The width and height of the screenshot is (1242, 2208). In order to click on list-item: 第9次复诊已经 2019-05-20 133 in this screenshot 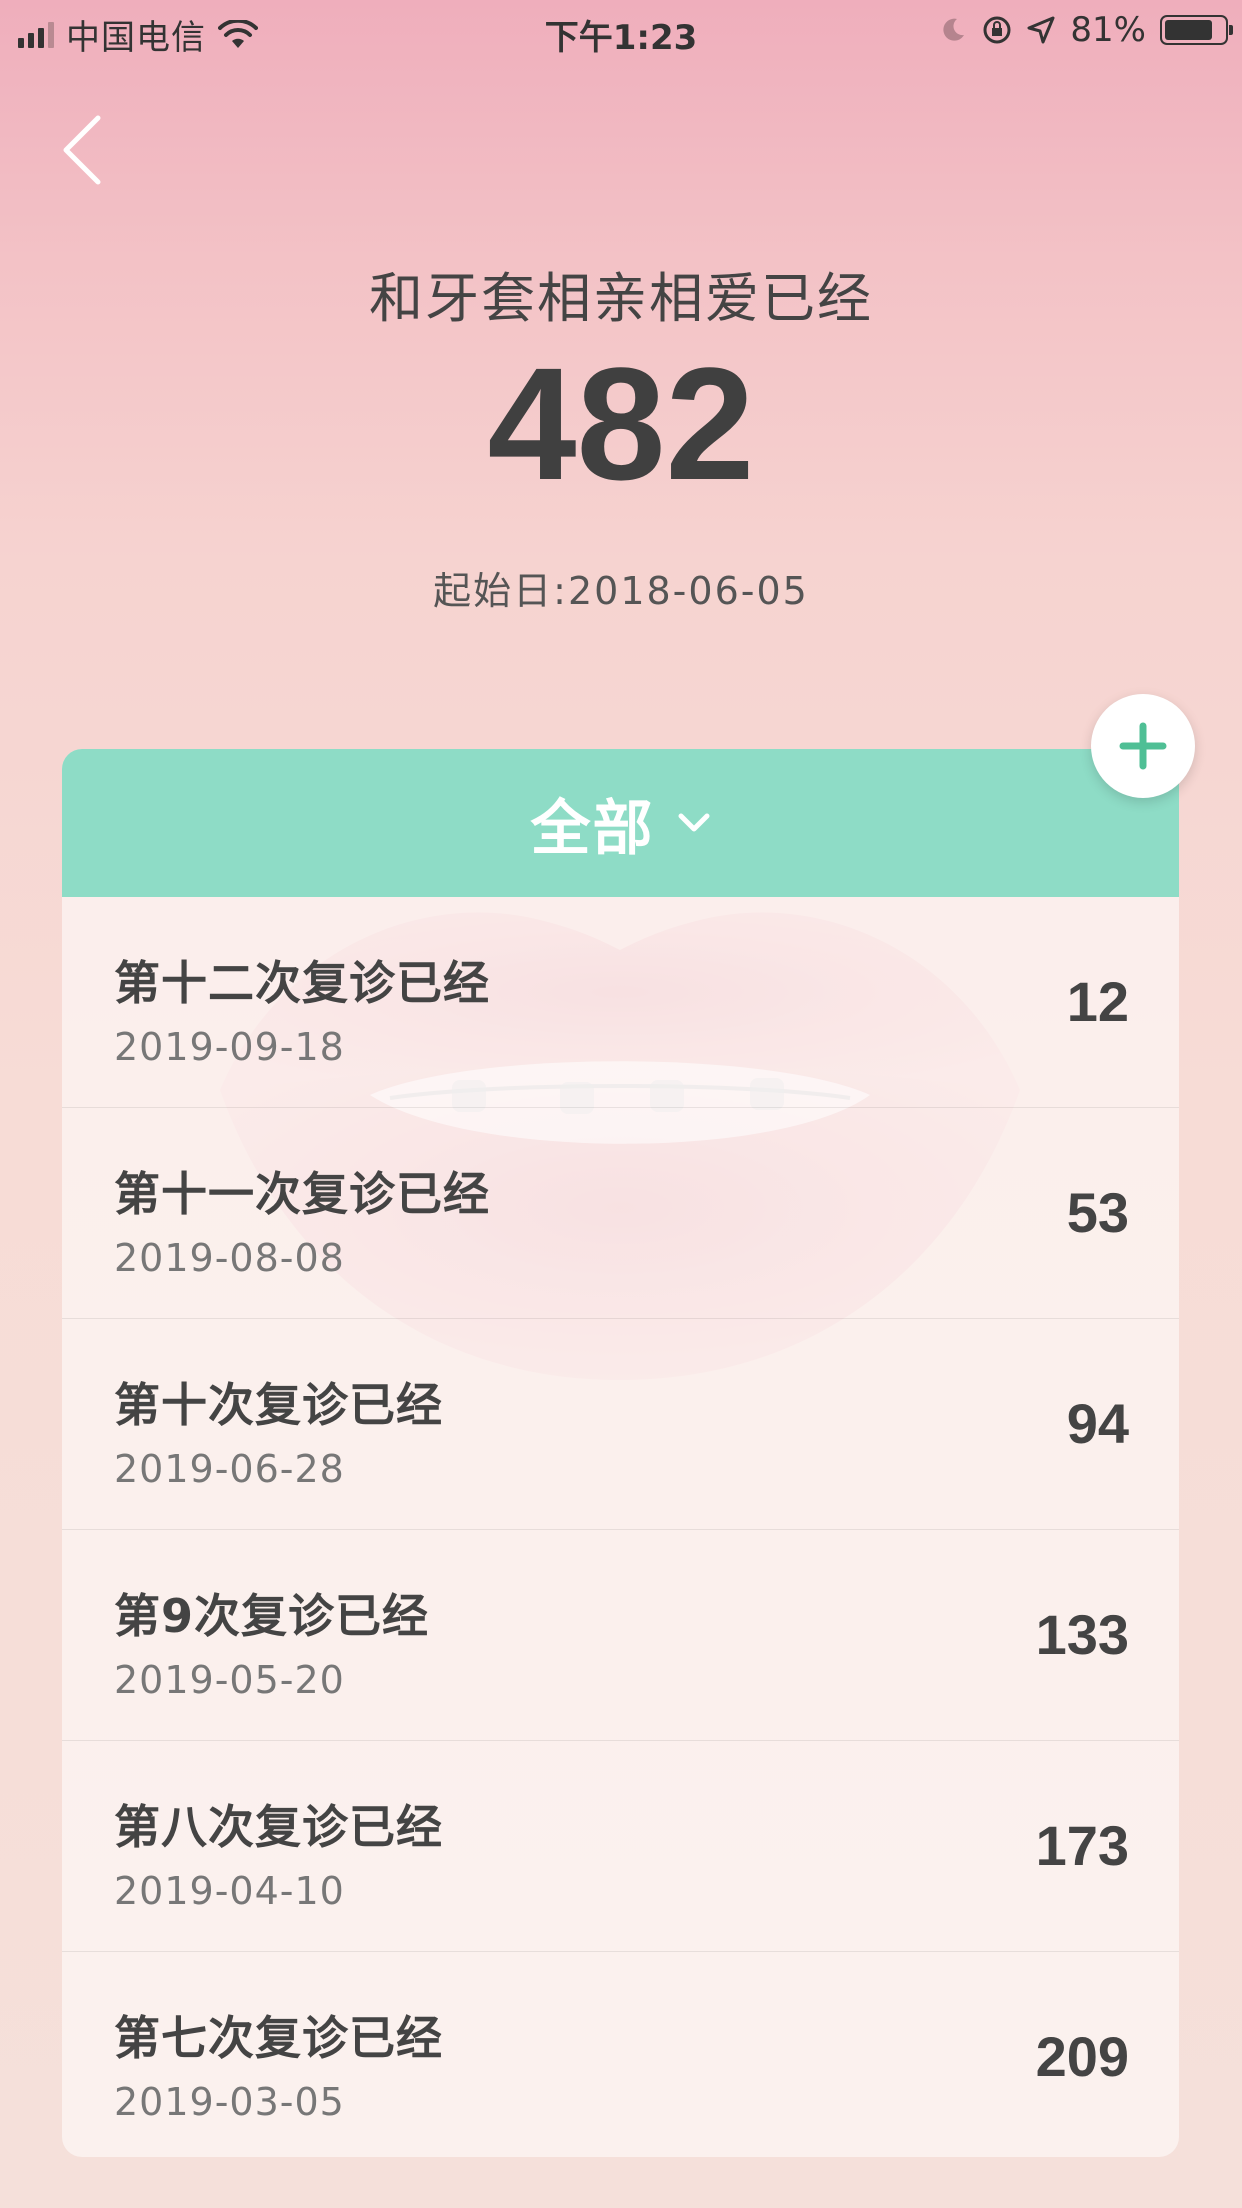, I will do `click(620, 1635)`.